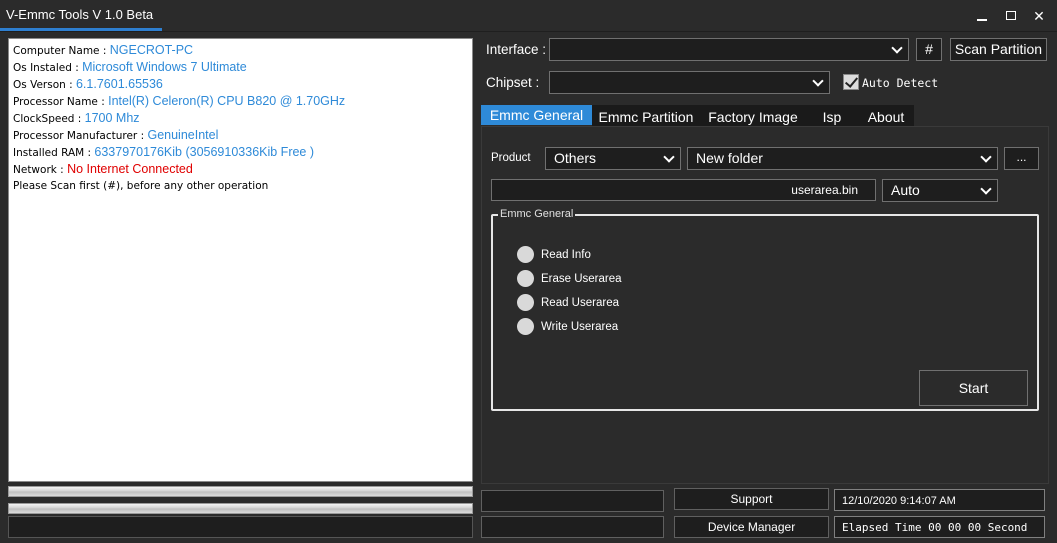  What do you see at coordinates (982, 20) in the screenshot?
I see `minimize-icon` at bounding box center [982, 20].